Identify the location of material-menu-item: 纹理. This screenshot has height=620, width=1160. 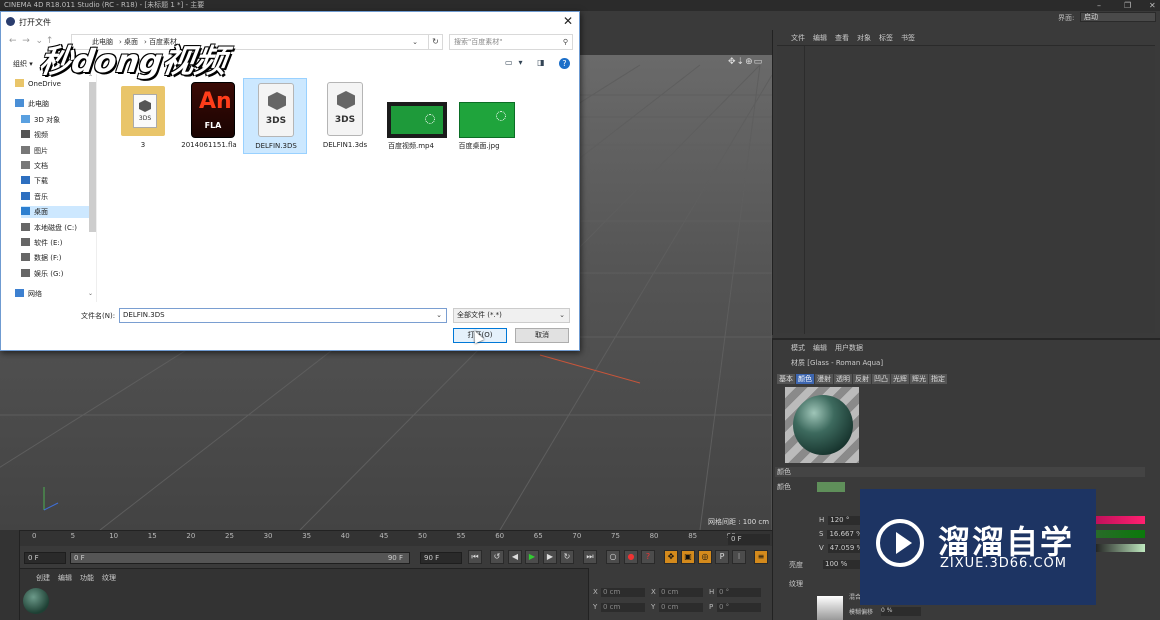
(109, 578).